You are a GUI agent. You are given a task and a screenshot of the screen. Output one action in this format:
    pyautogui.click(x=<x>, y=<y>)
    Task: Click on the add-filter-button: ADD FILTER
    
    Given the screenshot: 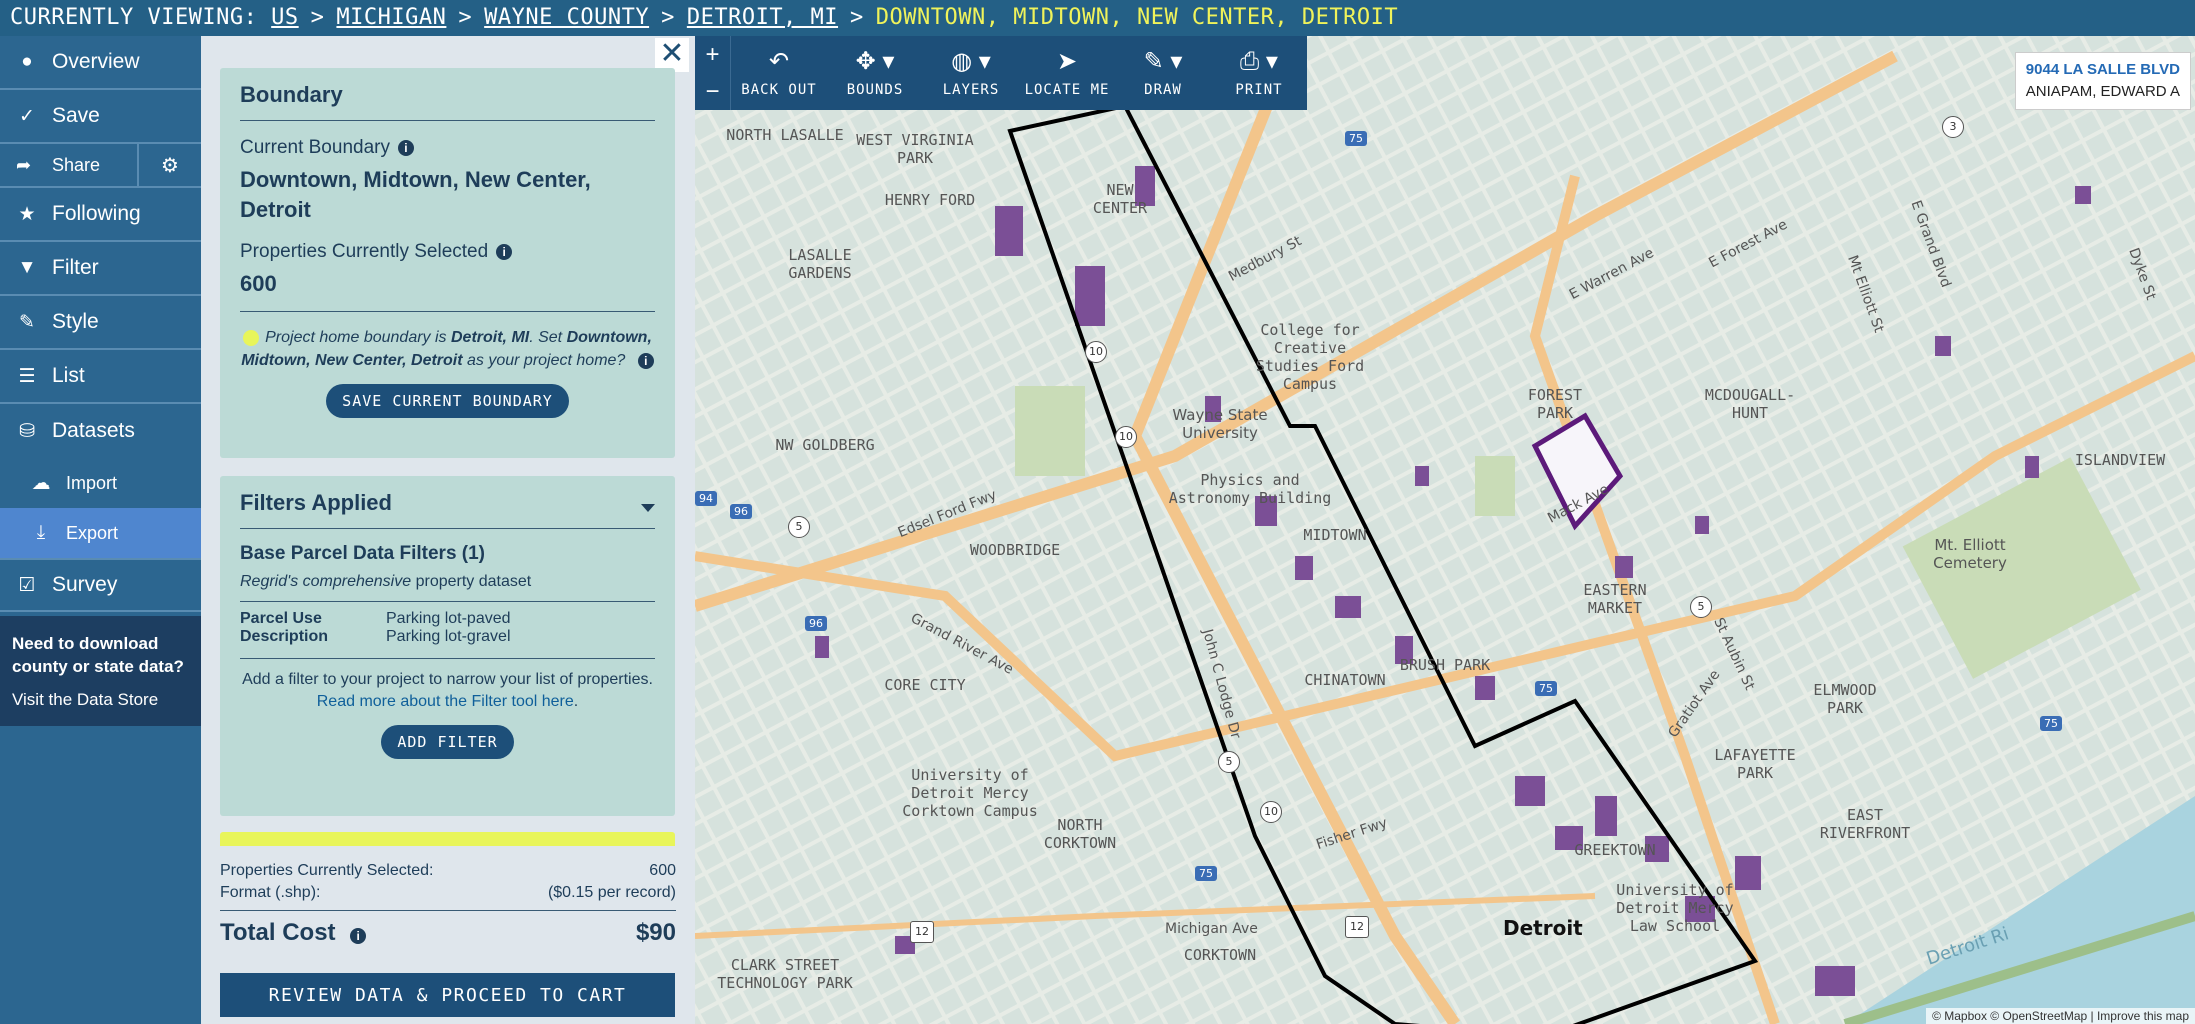 What is the action you would take?
    pyautogui.click(x=447, y=742)
    